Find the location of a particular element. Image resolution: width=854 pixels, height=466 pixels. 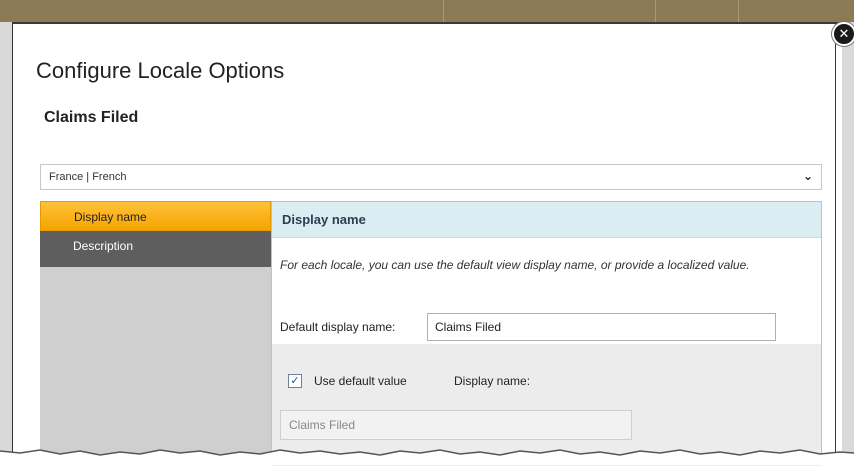

use-default-checkbox: ✓ is located at coordinates (295, 381).